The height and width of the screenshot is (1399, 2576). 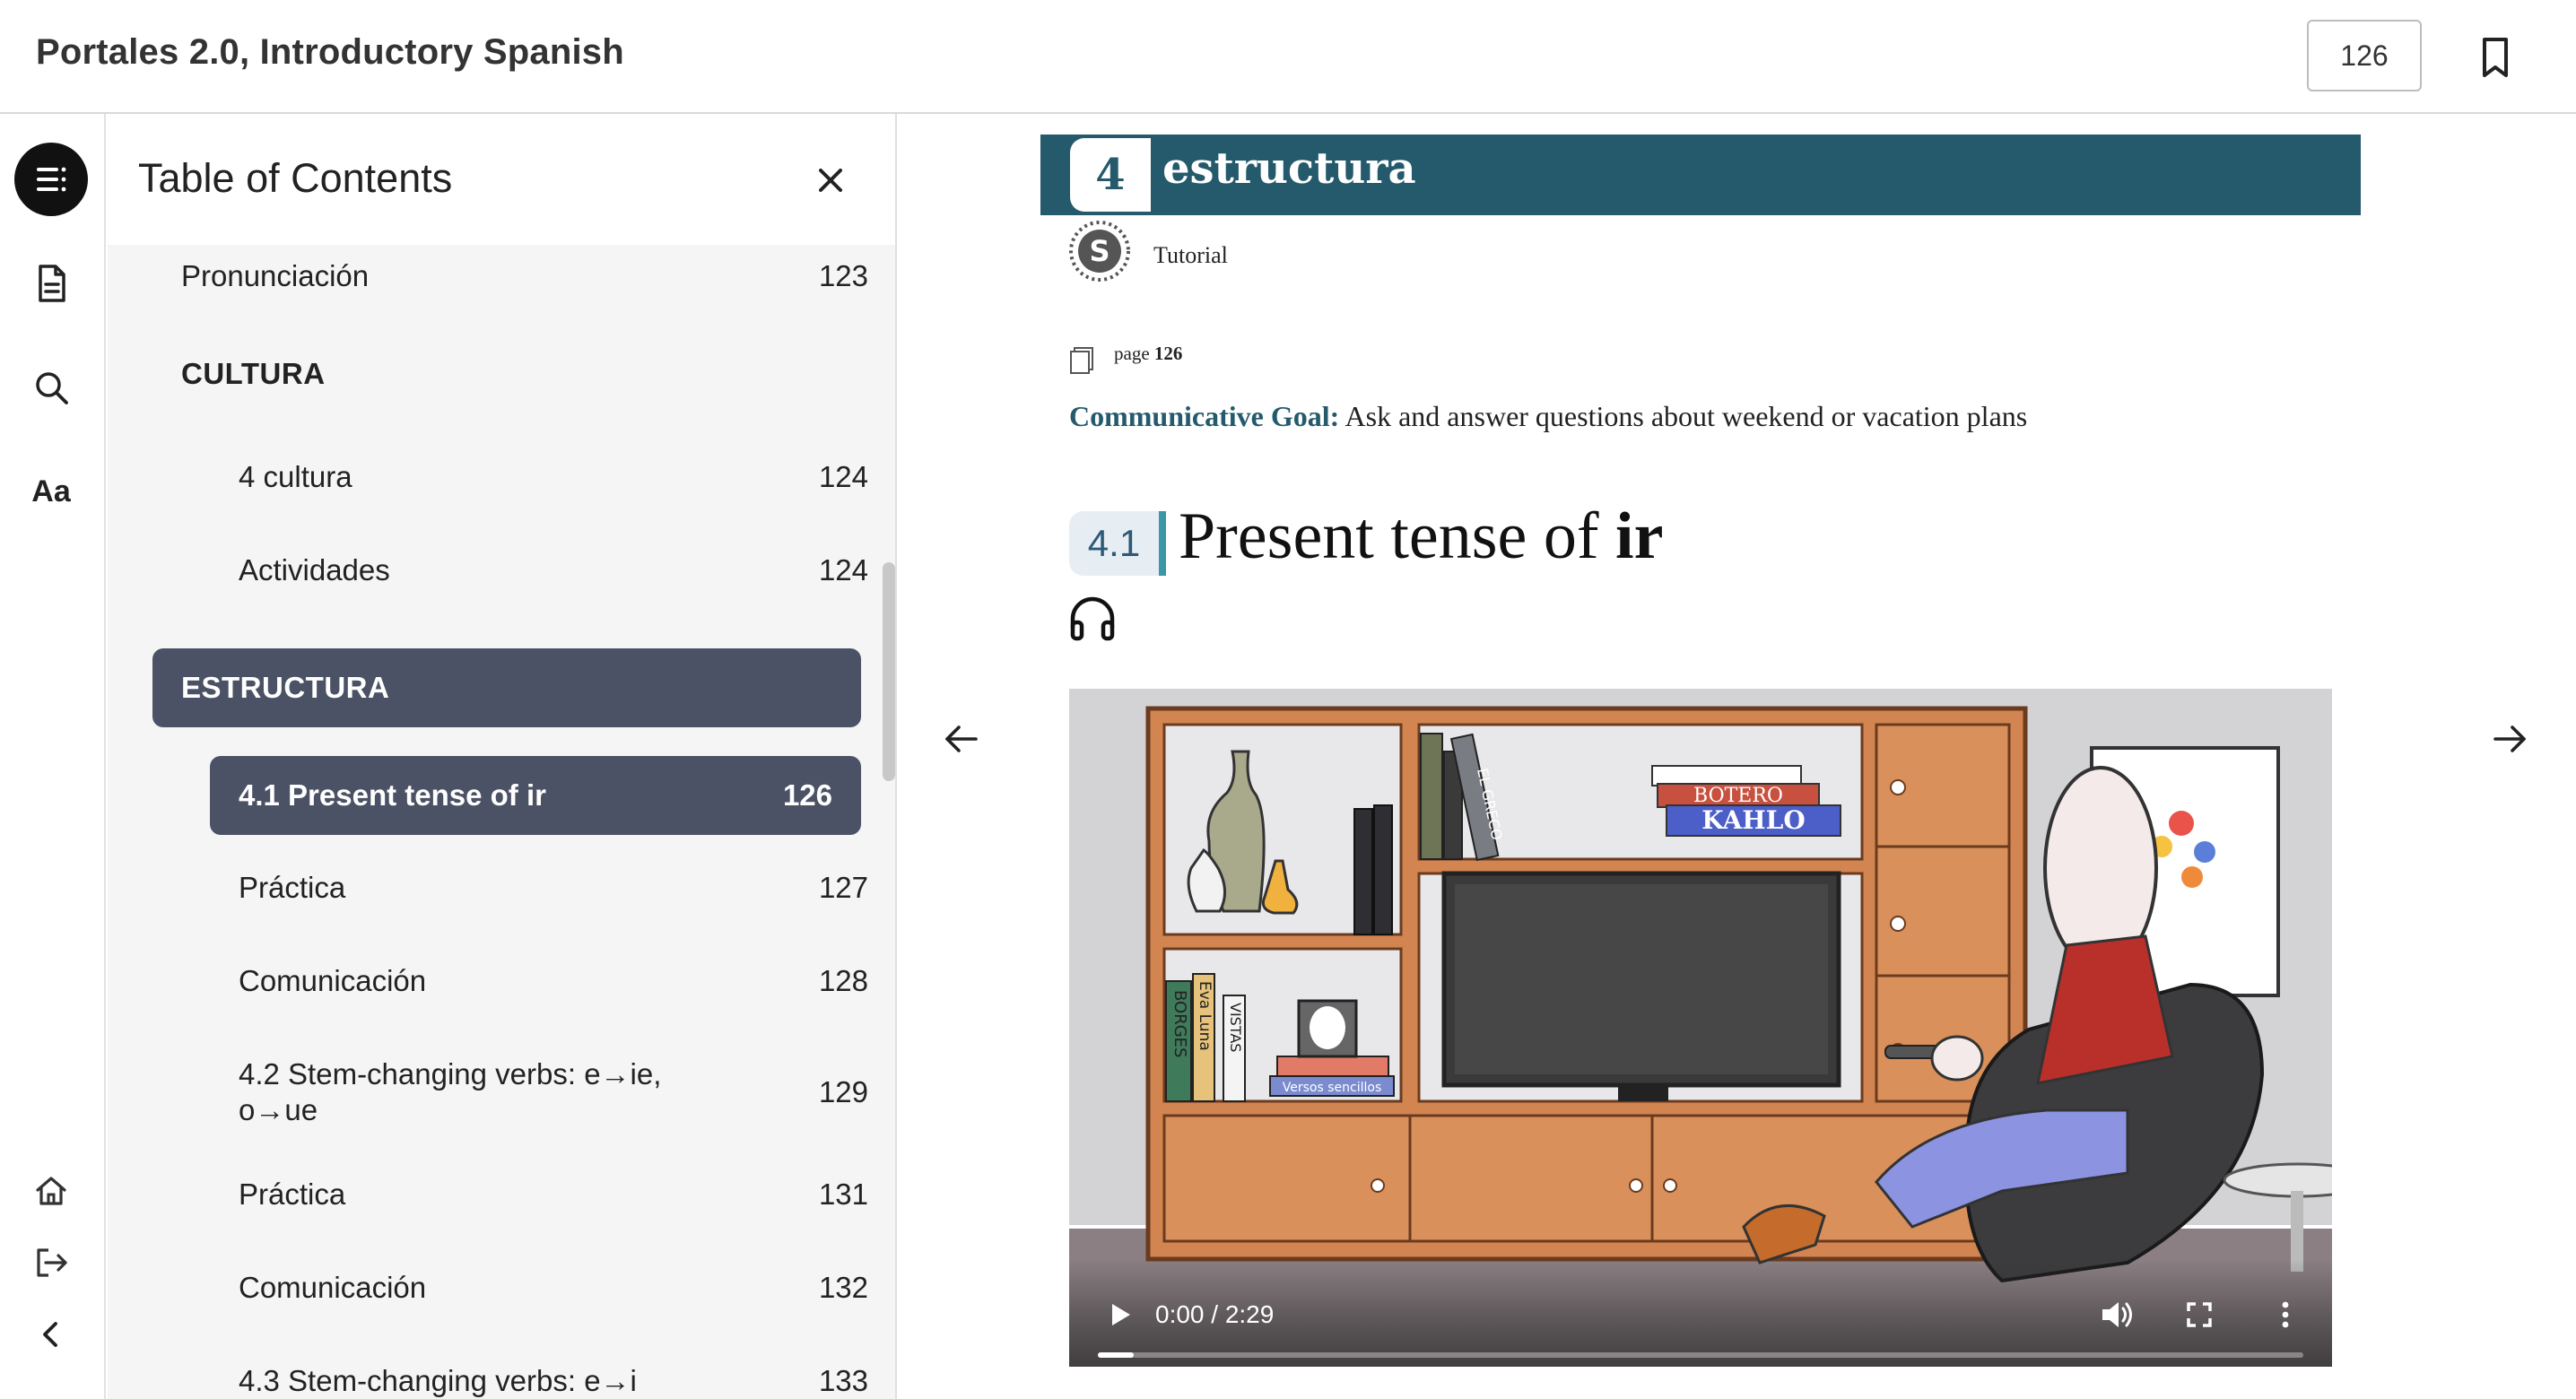 I want to click on bookmark-icon, so click(x=2495, y=58).